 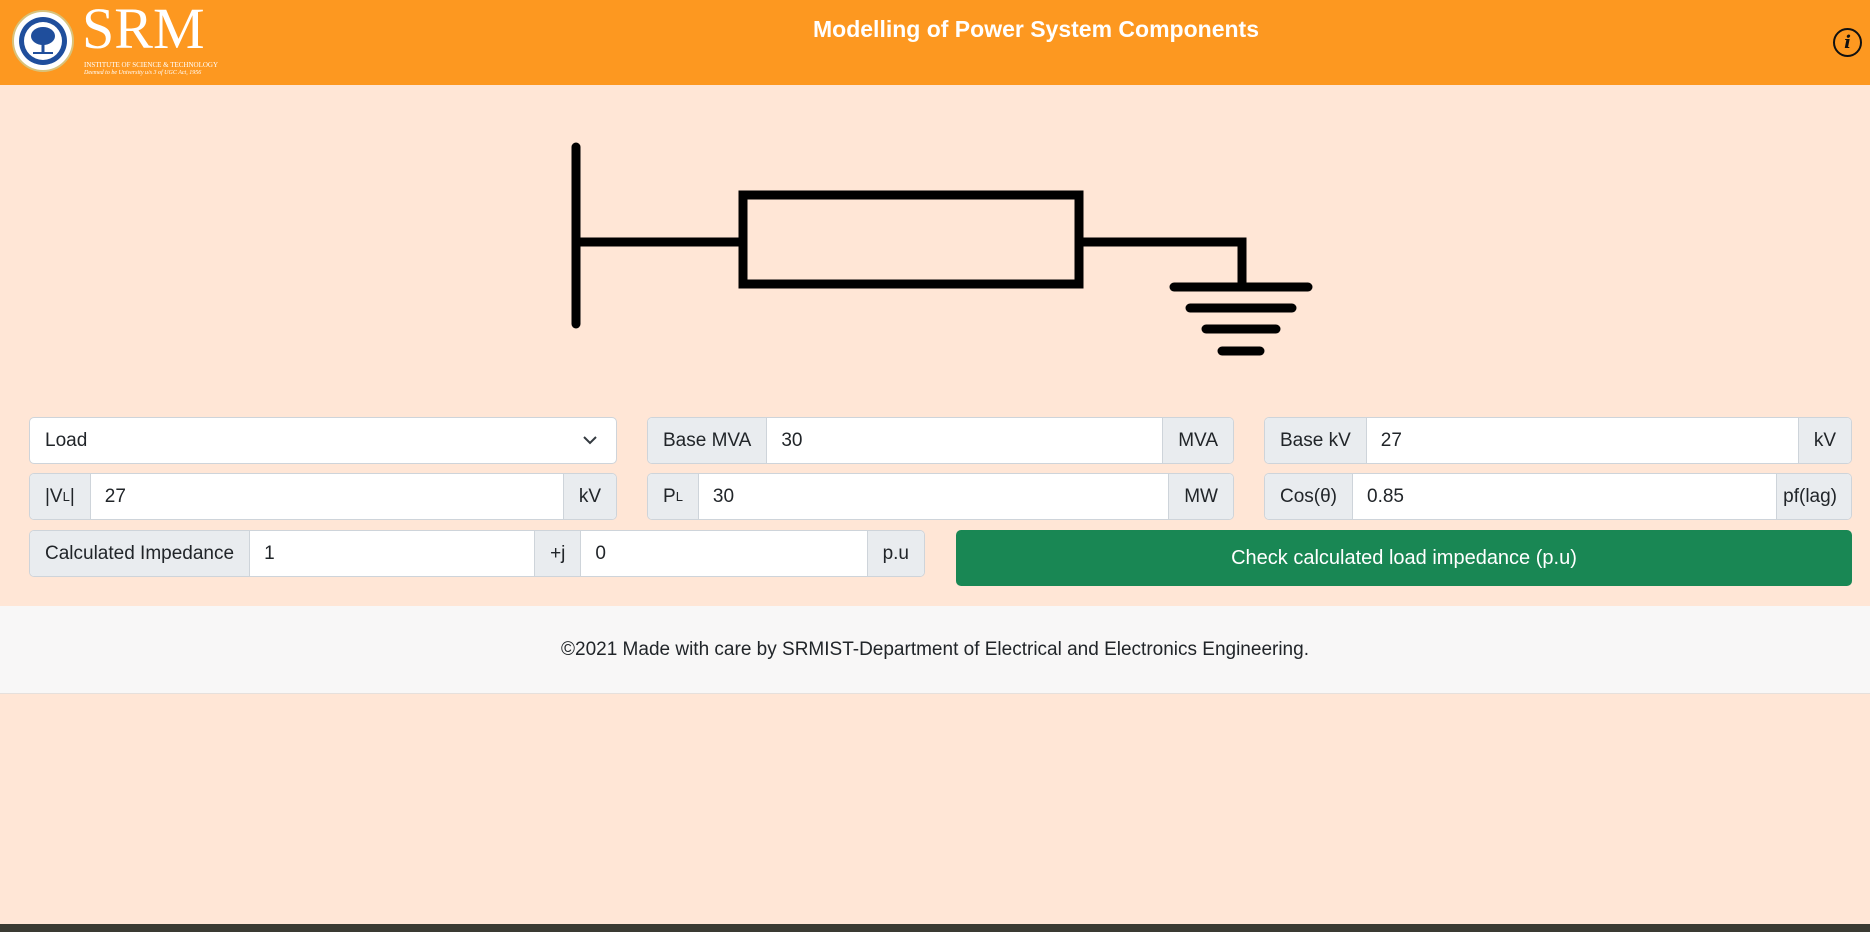 What do you see at coordinates (1565, 496) in the screenshot?
I see `power-factor-input: 0.85` at bounding box center [1565, 496].